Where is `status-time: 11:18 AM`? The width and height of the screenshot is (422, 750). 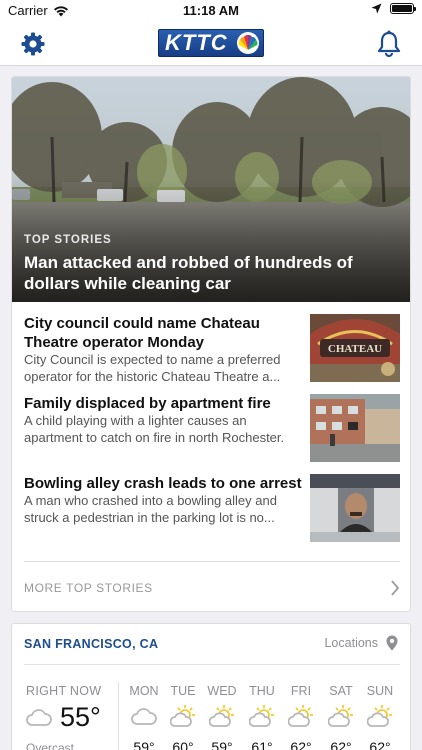 status-time: 11:18 AM is located at coordinates (211, 10).